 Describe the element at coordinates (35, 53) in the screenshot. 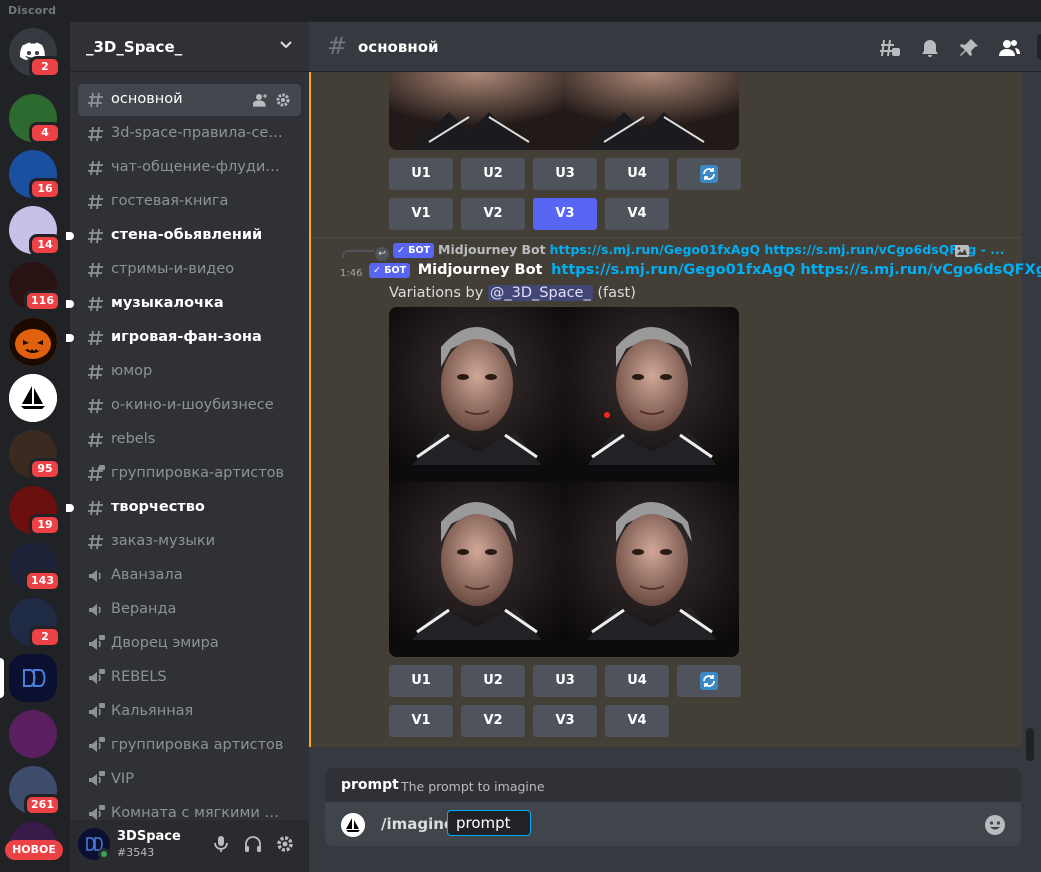

I see `home-button: 2` at that location.